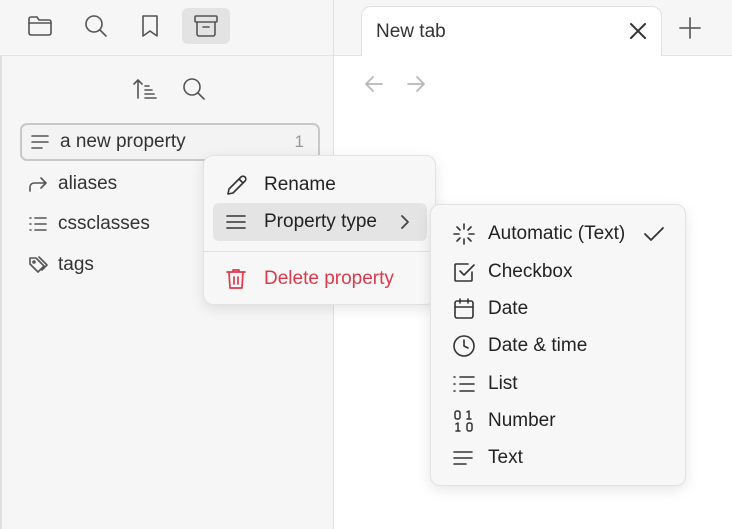 This screenshot has width=732, height=529. I want to click on search-button, so click(96, 26).